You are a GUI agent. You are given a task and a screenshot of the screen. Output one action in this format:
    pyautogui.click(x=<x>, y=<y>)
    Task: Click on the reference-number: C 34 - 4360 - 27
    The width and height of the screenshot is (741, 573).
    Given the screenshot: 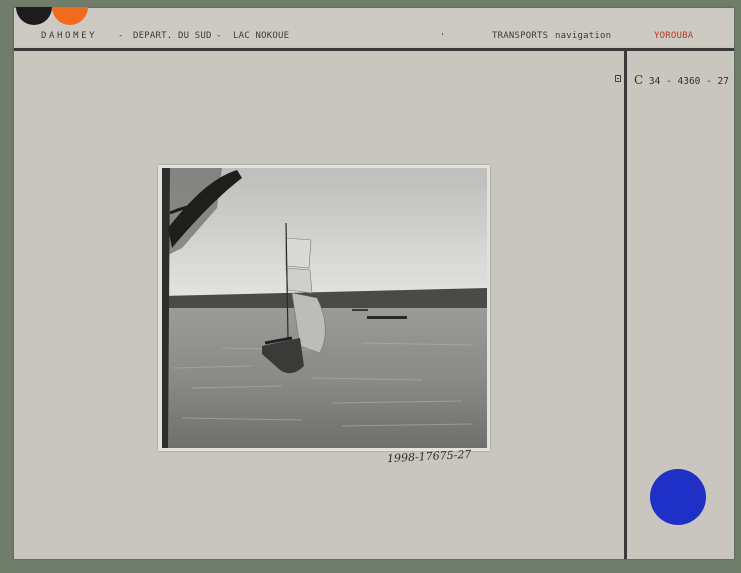 What is the action you would take?
    pyautogui.click(x=681, y=80)
    